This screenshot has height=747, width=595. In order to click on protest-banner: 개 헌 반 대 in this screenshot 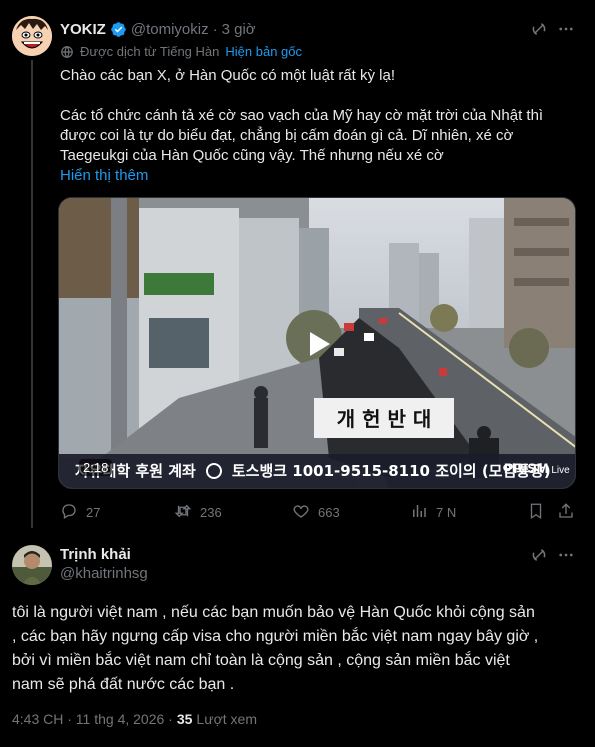, I will do `click(384, 418)`.